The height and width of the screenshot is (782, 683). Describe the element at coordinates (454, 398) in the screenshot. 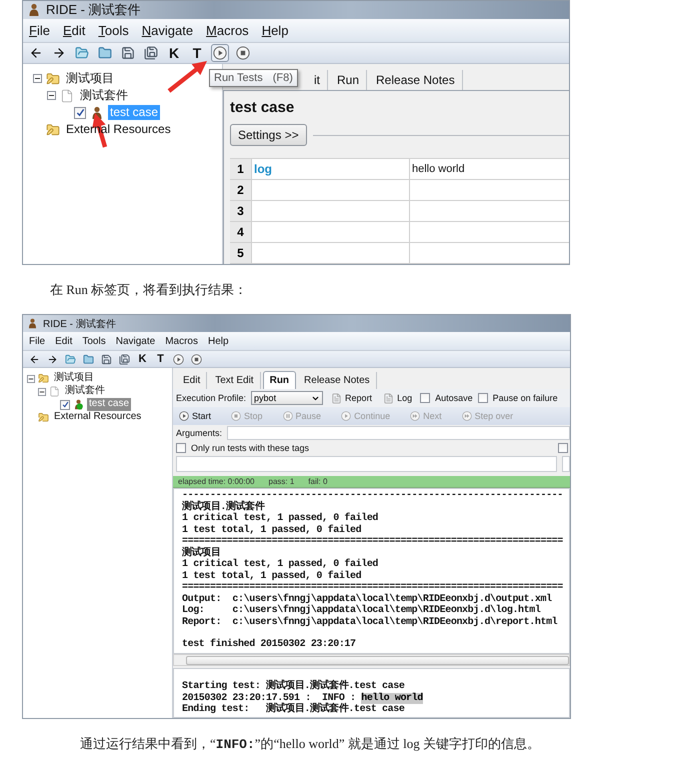

I see `checkbox-label: Autosave` at that location.